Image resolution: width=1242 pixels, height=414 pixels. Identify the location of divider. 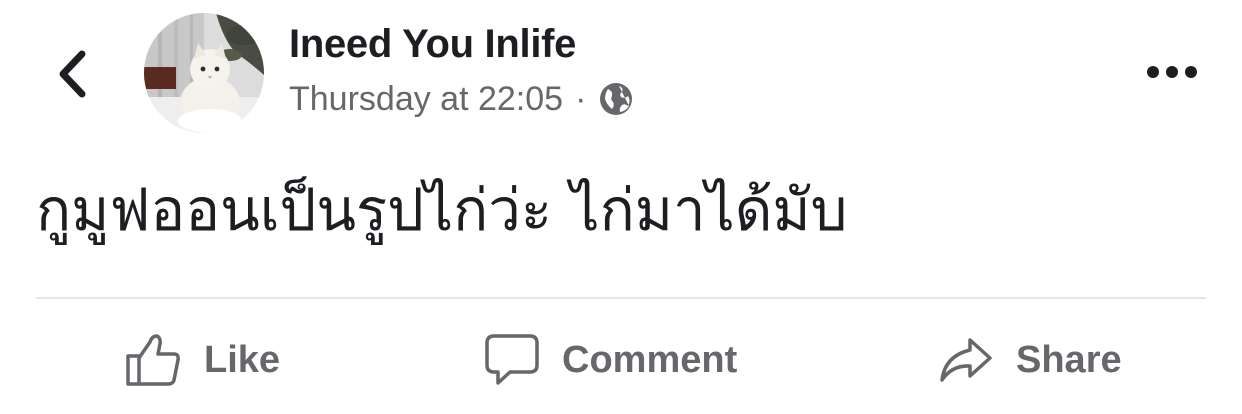
(621, 298).